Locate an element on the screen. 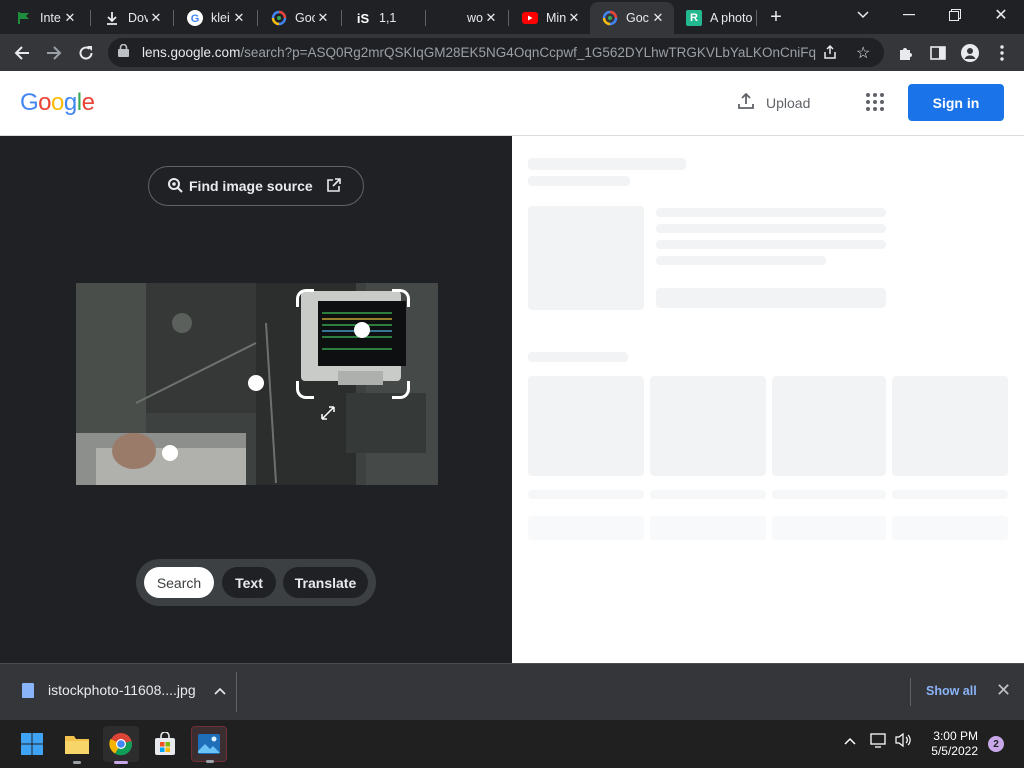 The height and width of the screenshot is (768, 1024). store-icon is located at coordinates (165, 743).